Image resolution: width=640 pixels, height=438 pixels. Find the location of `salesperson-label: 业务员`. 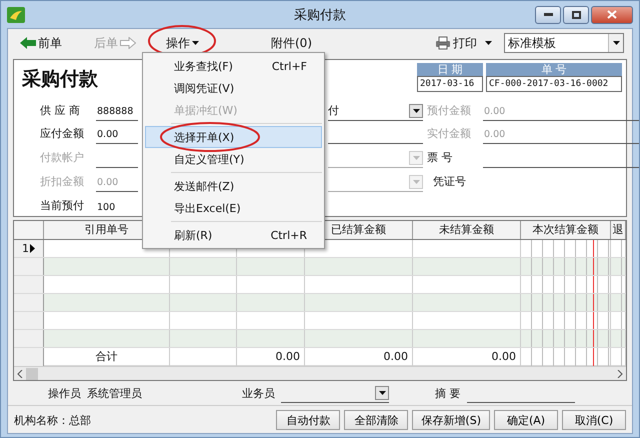

salesperson-label: 业务员 is located at coordinates (258, 393).